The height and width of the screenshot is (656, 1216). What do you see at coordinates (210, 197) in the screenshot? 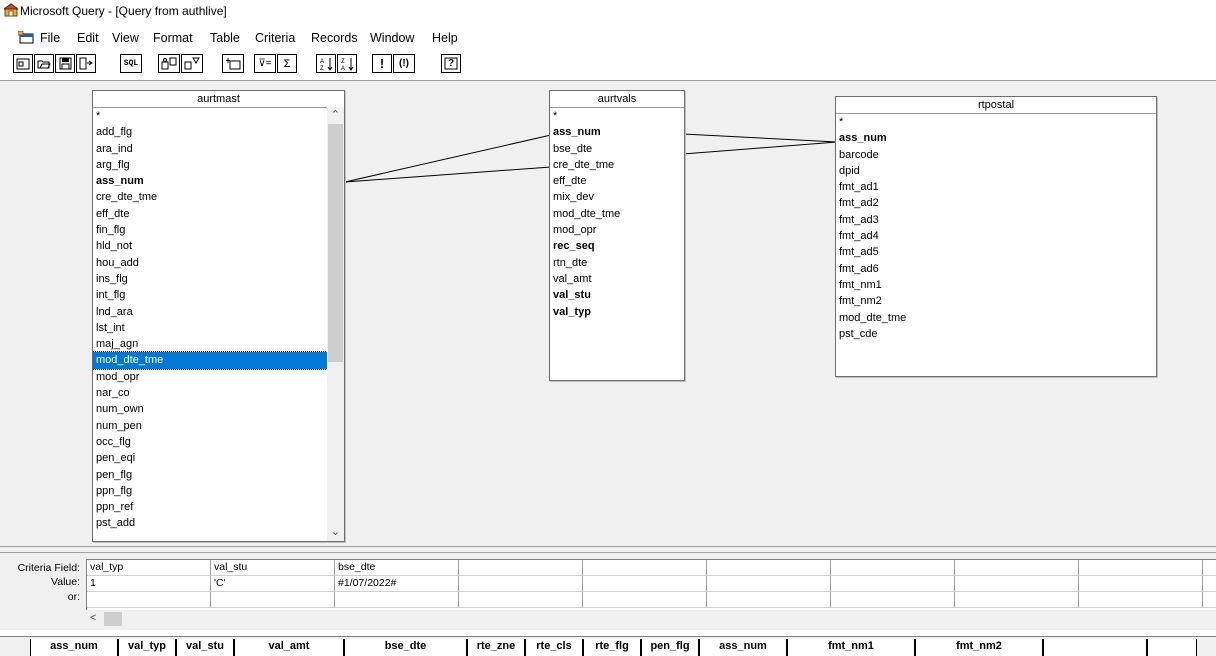
I see `field-item: cre_dte_tme` at bounding box center [210, 197].